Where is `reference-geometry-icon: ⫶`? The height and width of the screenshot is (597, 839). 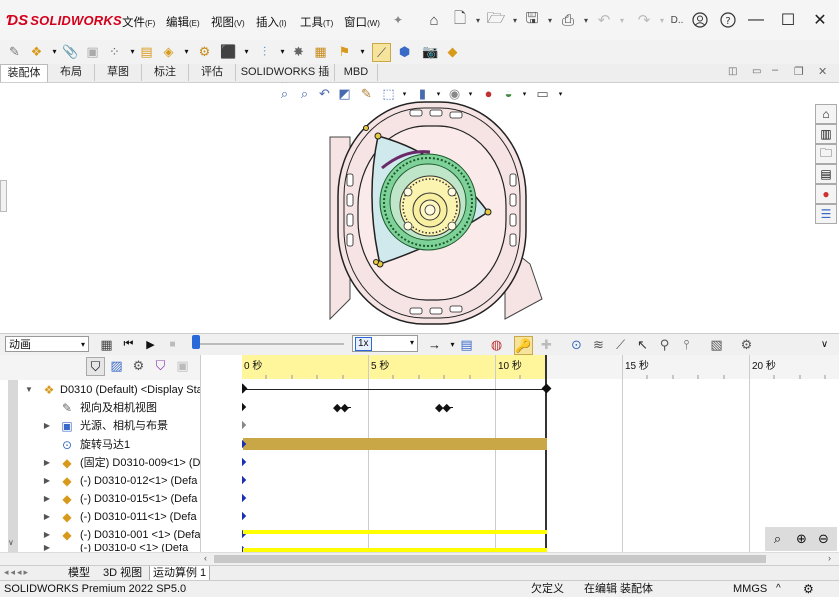
reference-geometry-icon: ⫶ is located at coordinates (264, 51).